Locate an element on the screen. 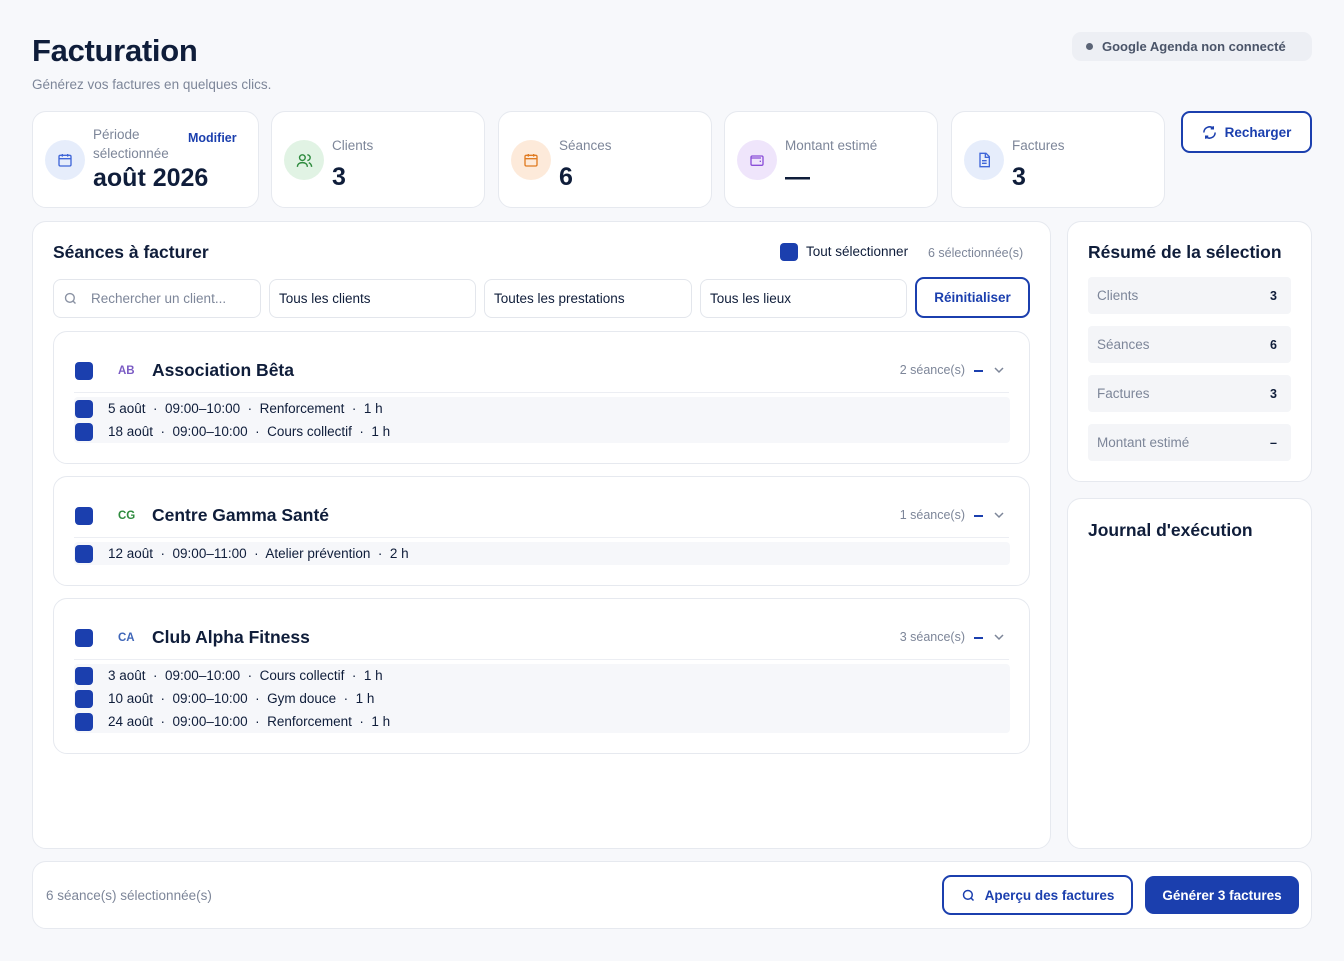  session-count: 3 séance(s) is located at coordinates (932, 637).